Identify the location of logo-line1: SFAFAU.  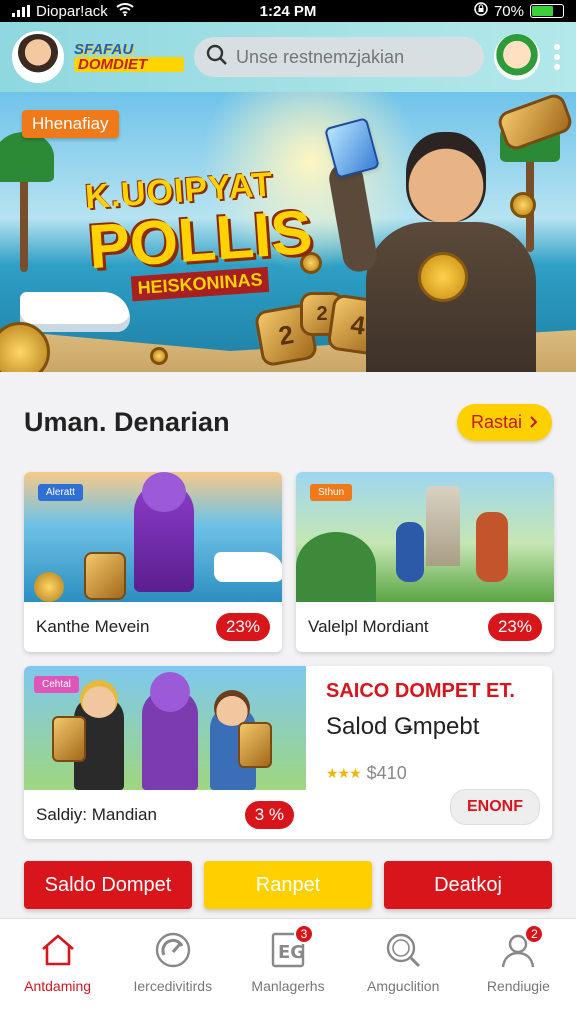
(104, 49).